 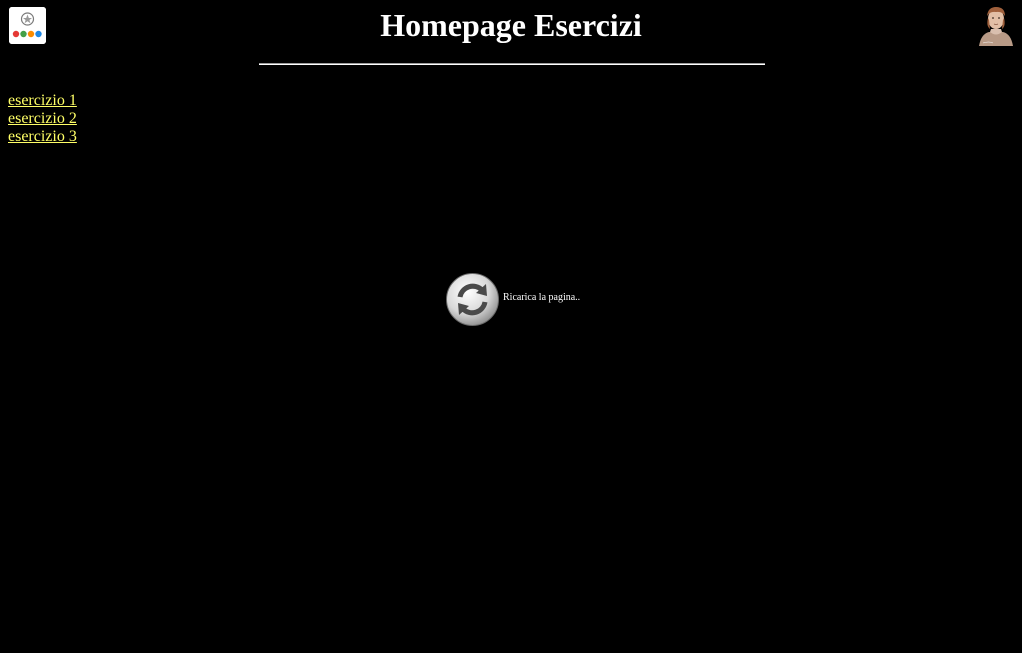 I want to click on exercise-links: esercizio 1 esercizio 2 esercizio 3, so click(x=42, y=119).